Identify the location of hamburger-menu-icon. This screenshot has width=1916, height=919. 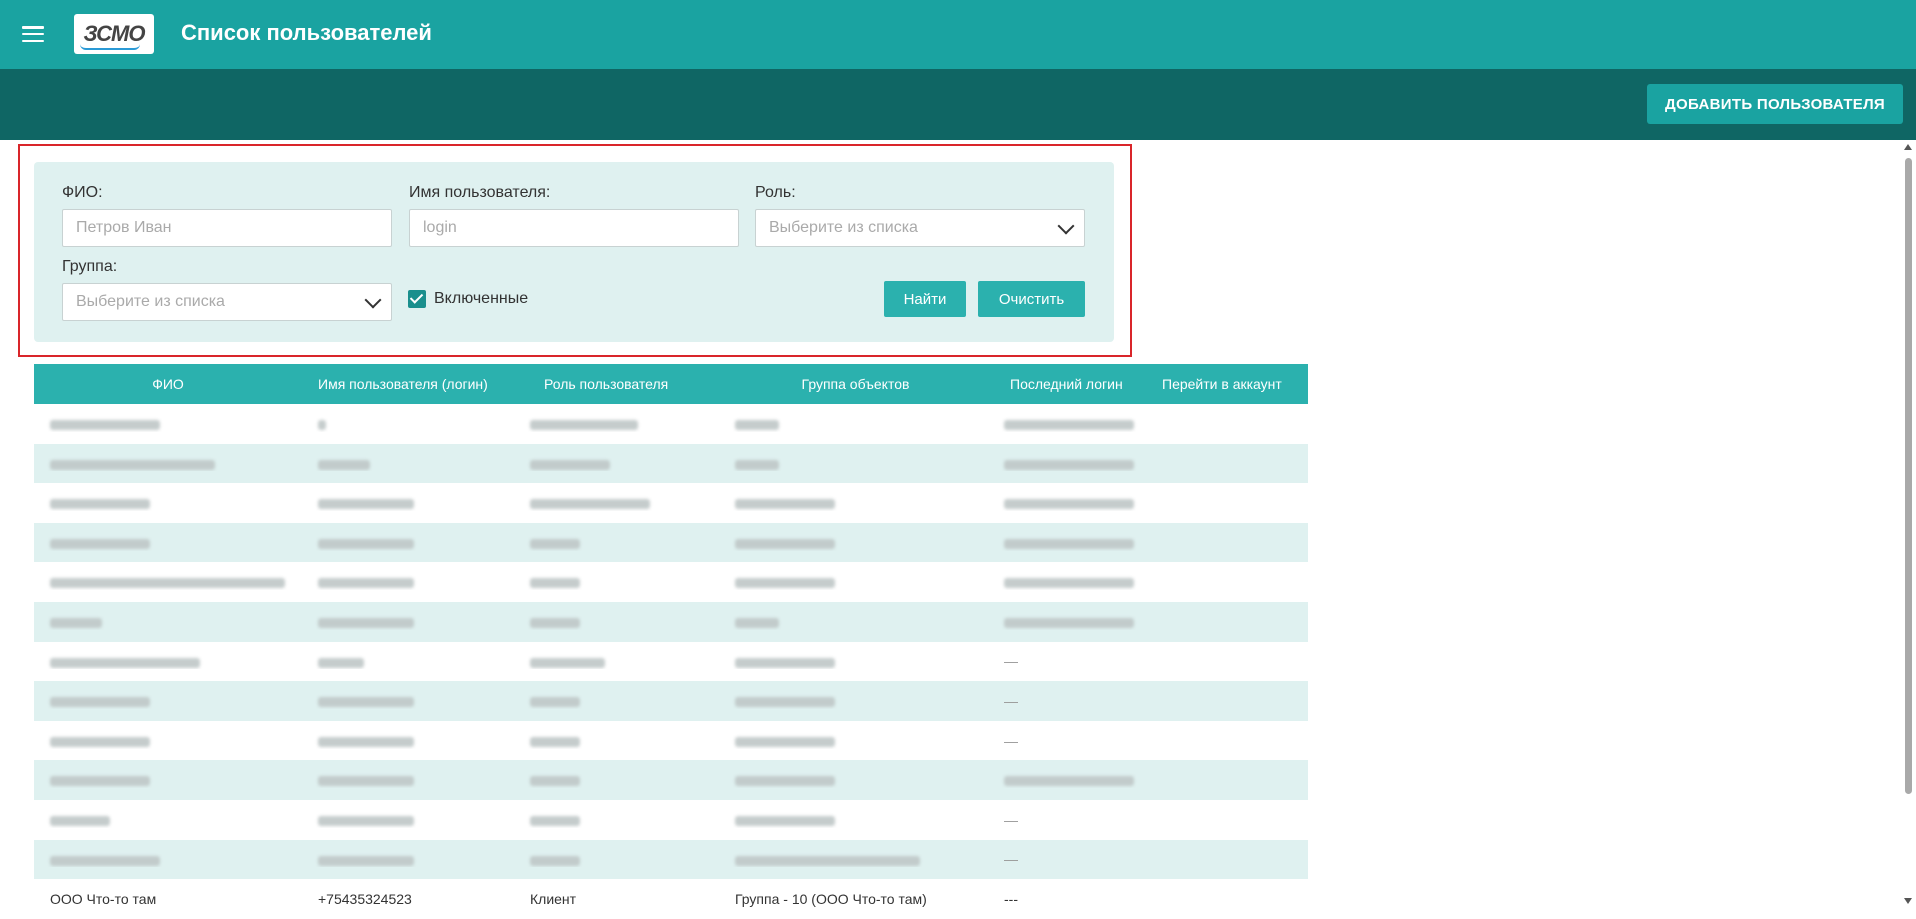
(33, 34).